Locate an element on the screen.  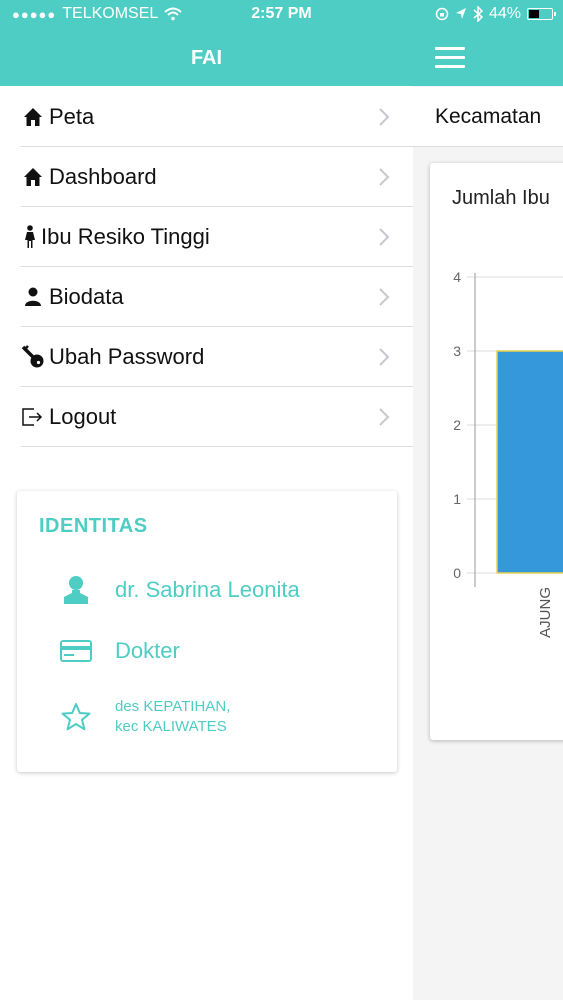
identity-address-row: des KEPATIHAN, kec KALIWATES is located at coordinates (143, 717).